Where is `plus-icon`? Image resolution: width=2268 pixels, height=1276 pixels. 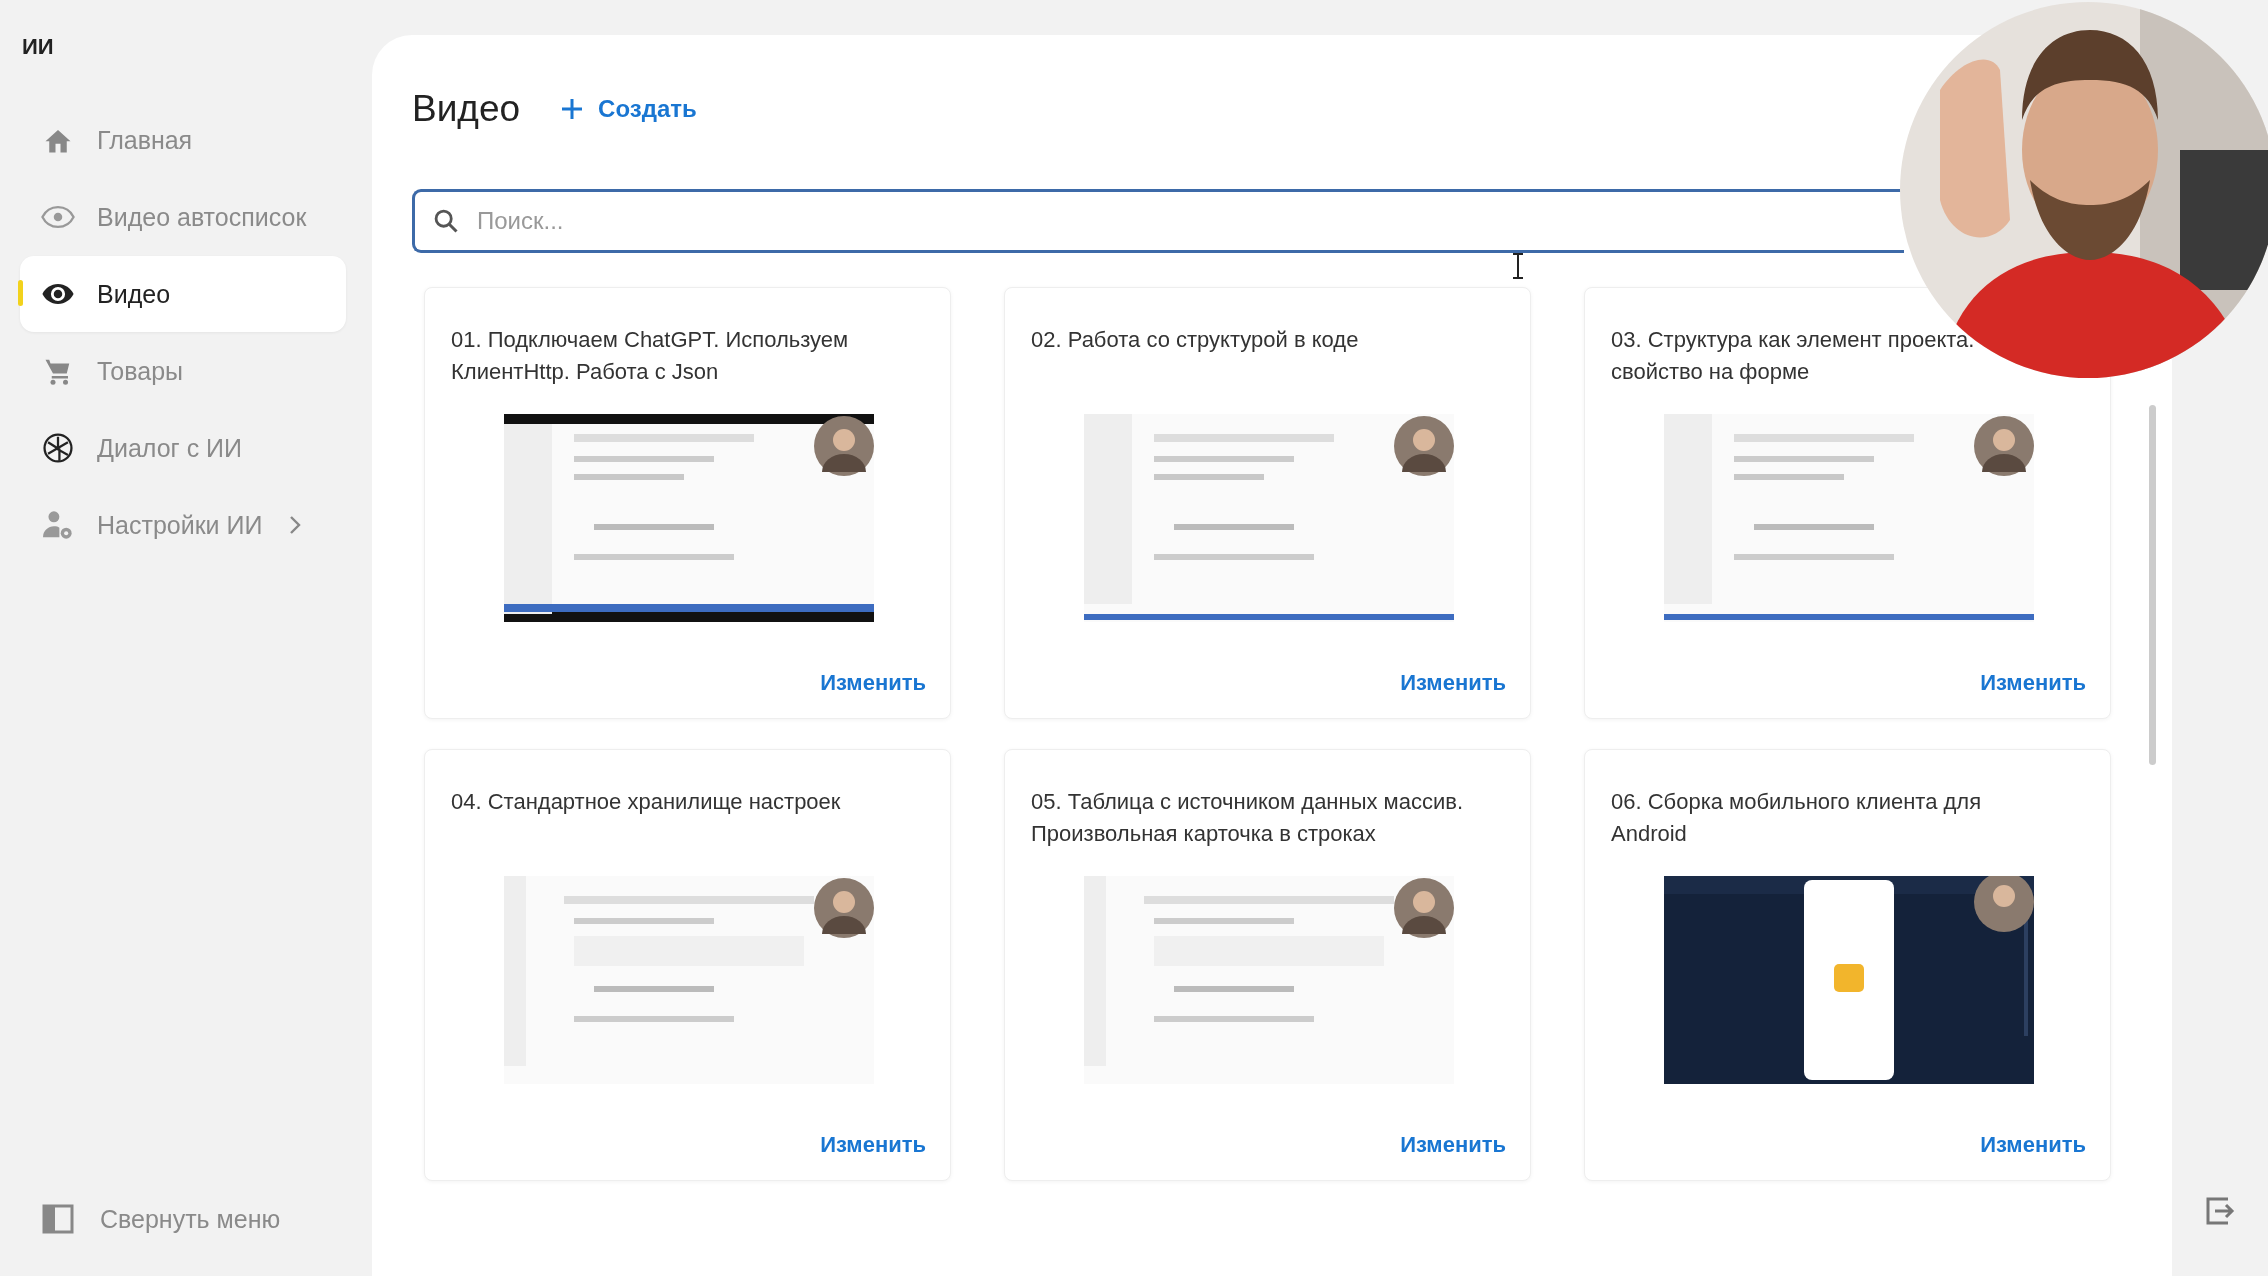
plus-icon is located at coordinates (572, 109).